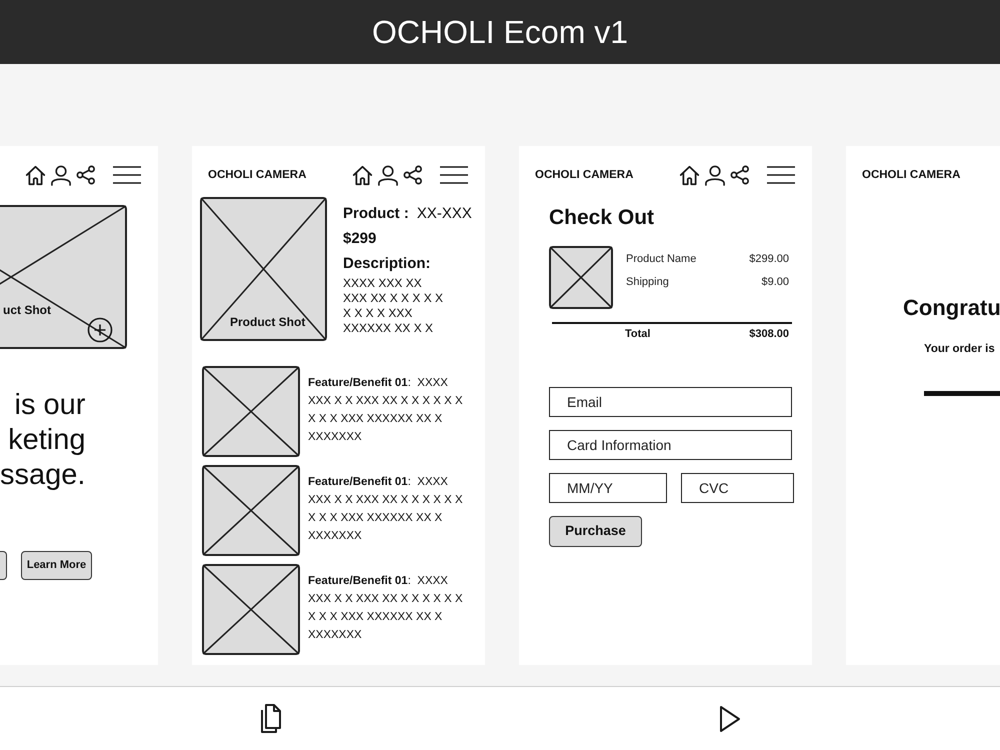  Describe the element at coordinates (951, 308) in the screenshot. I see `confirmation-title: Congratu` at that location.